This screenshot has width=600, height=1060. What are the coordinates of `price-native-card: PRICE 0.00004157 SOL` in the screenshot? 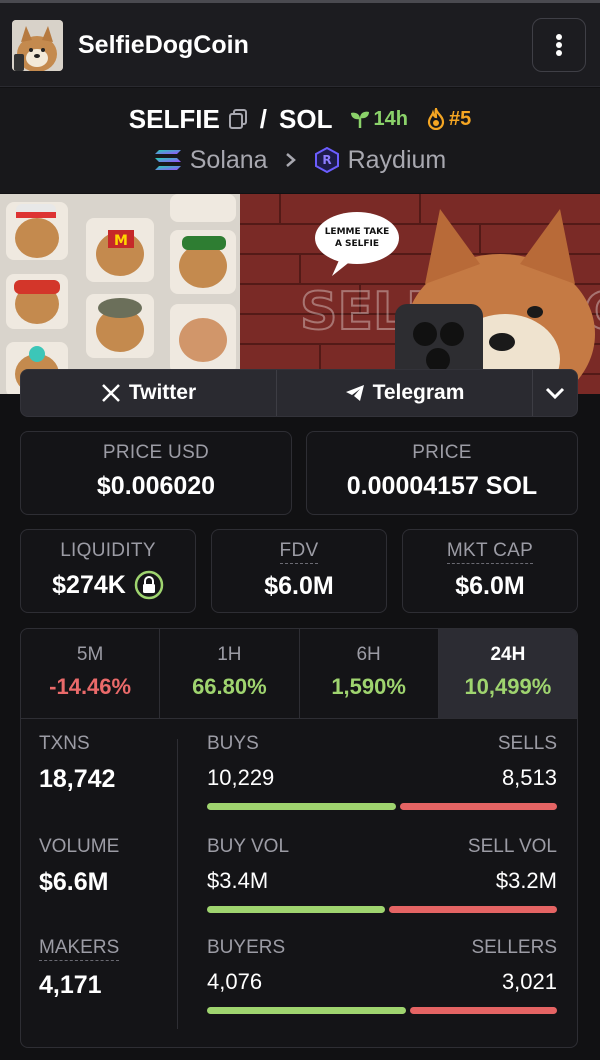 It's located at (442, 473).